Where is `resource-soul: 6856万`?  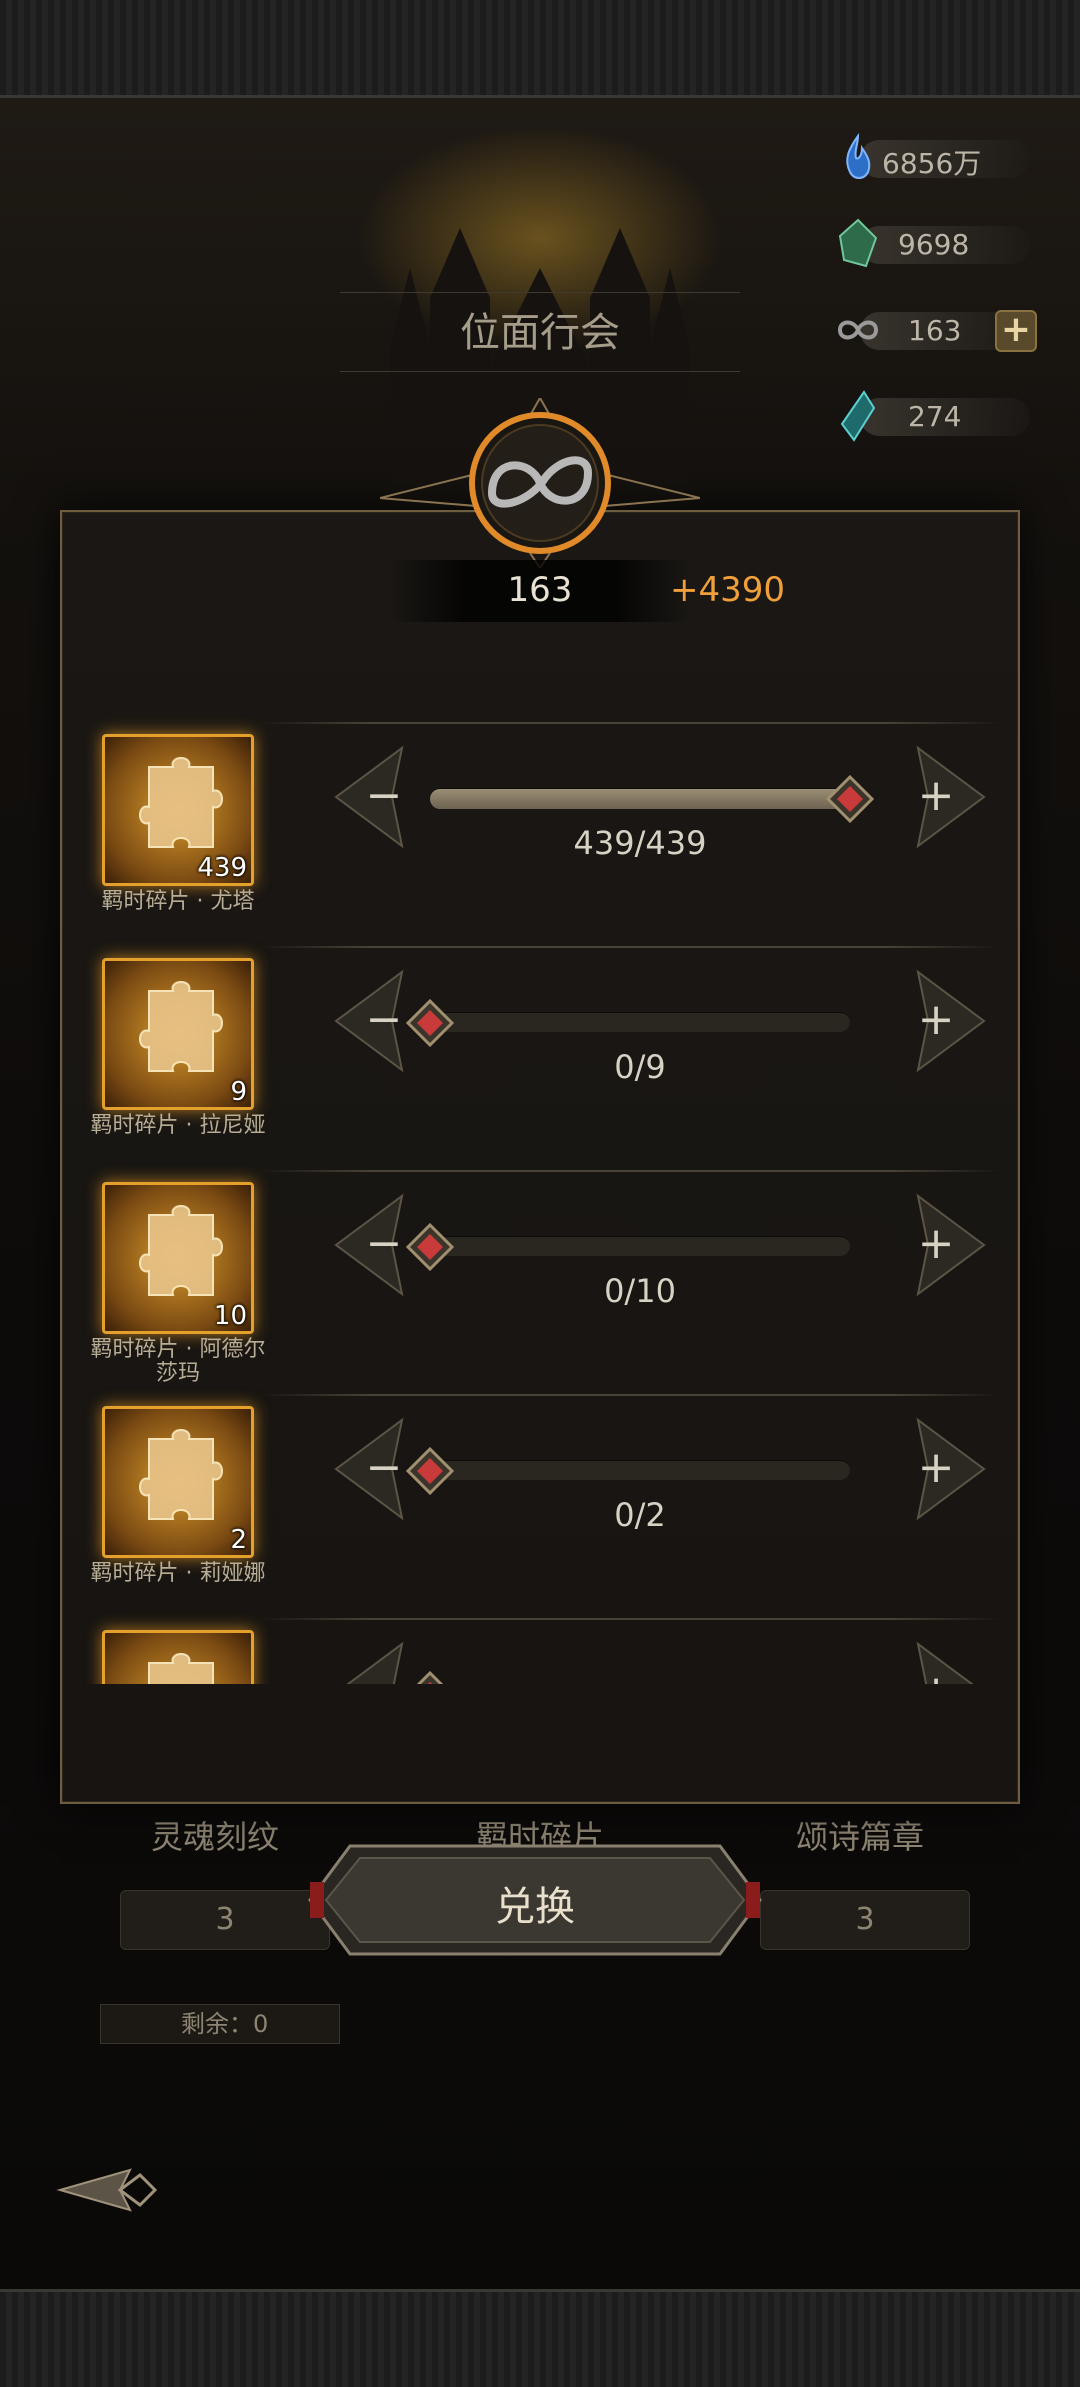 resource-soul: 6856万 is located at coordinates (930, 158).